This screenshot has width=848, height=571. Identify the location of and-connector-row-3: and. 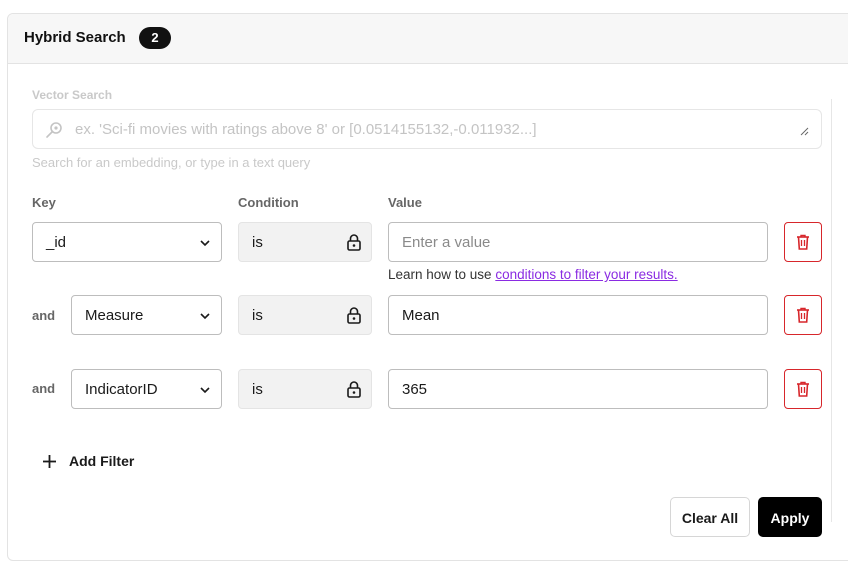
(44, 388).